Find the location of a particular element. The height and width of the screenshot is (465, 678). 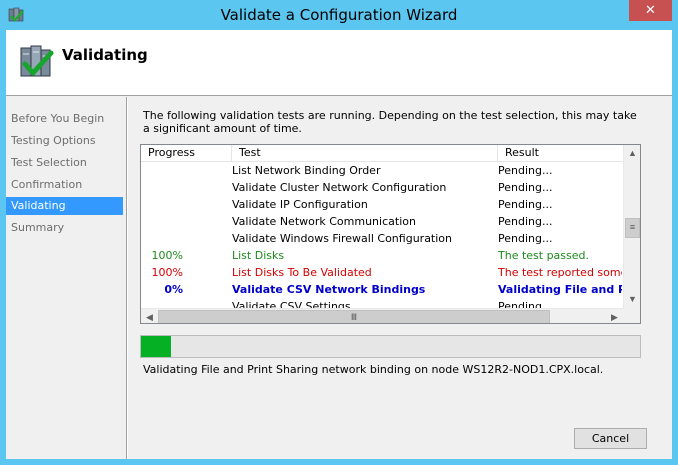

row-test: List Network Binding Order is located at coordinates (306, 170).